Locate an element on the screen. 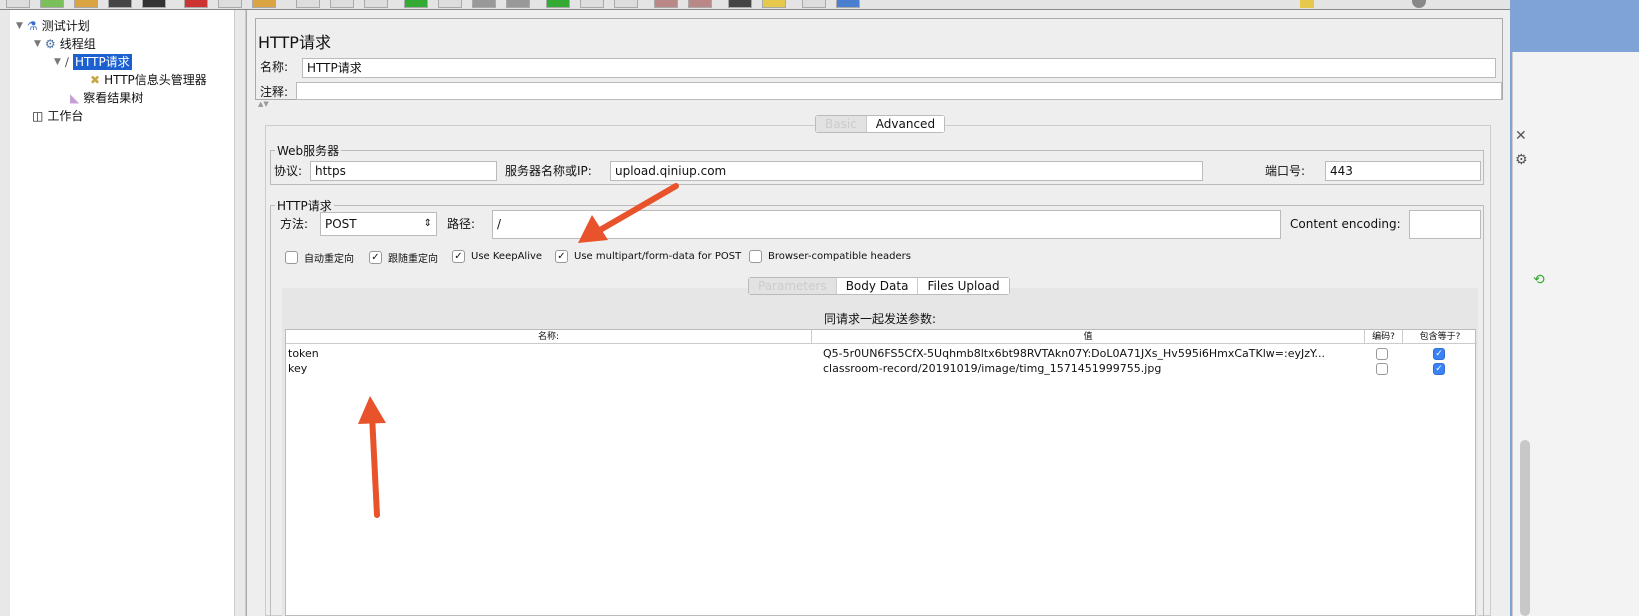 This screenshot has width=1639, height=616. arrow-to-parameters is located at coordinates (372, 457).